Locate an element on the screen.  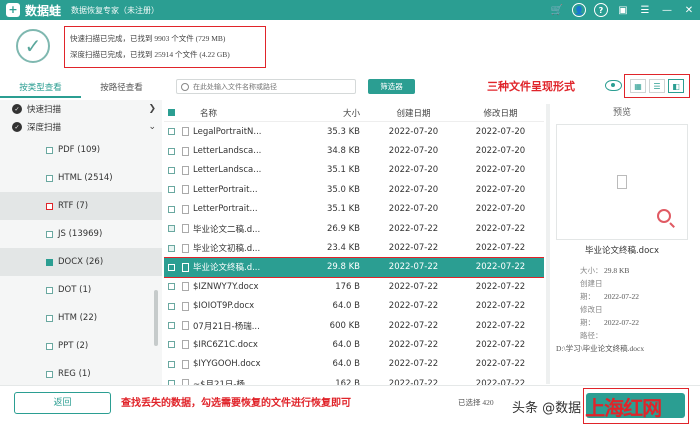
tree-item-ppt: PPT (2) is located at coordinates (81, 346).